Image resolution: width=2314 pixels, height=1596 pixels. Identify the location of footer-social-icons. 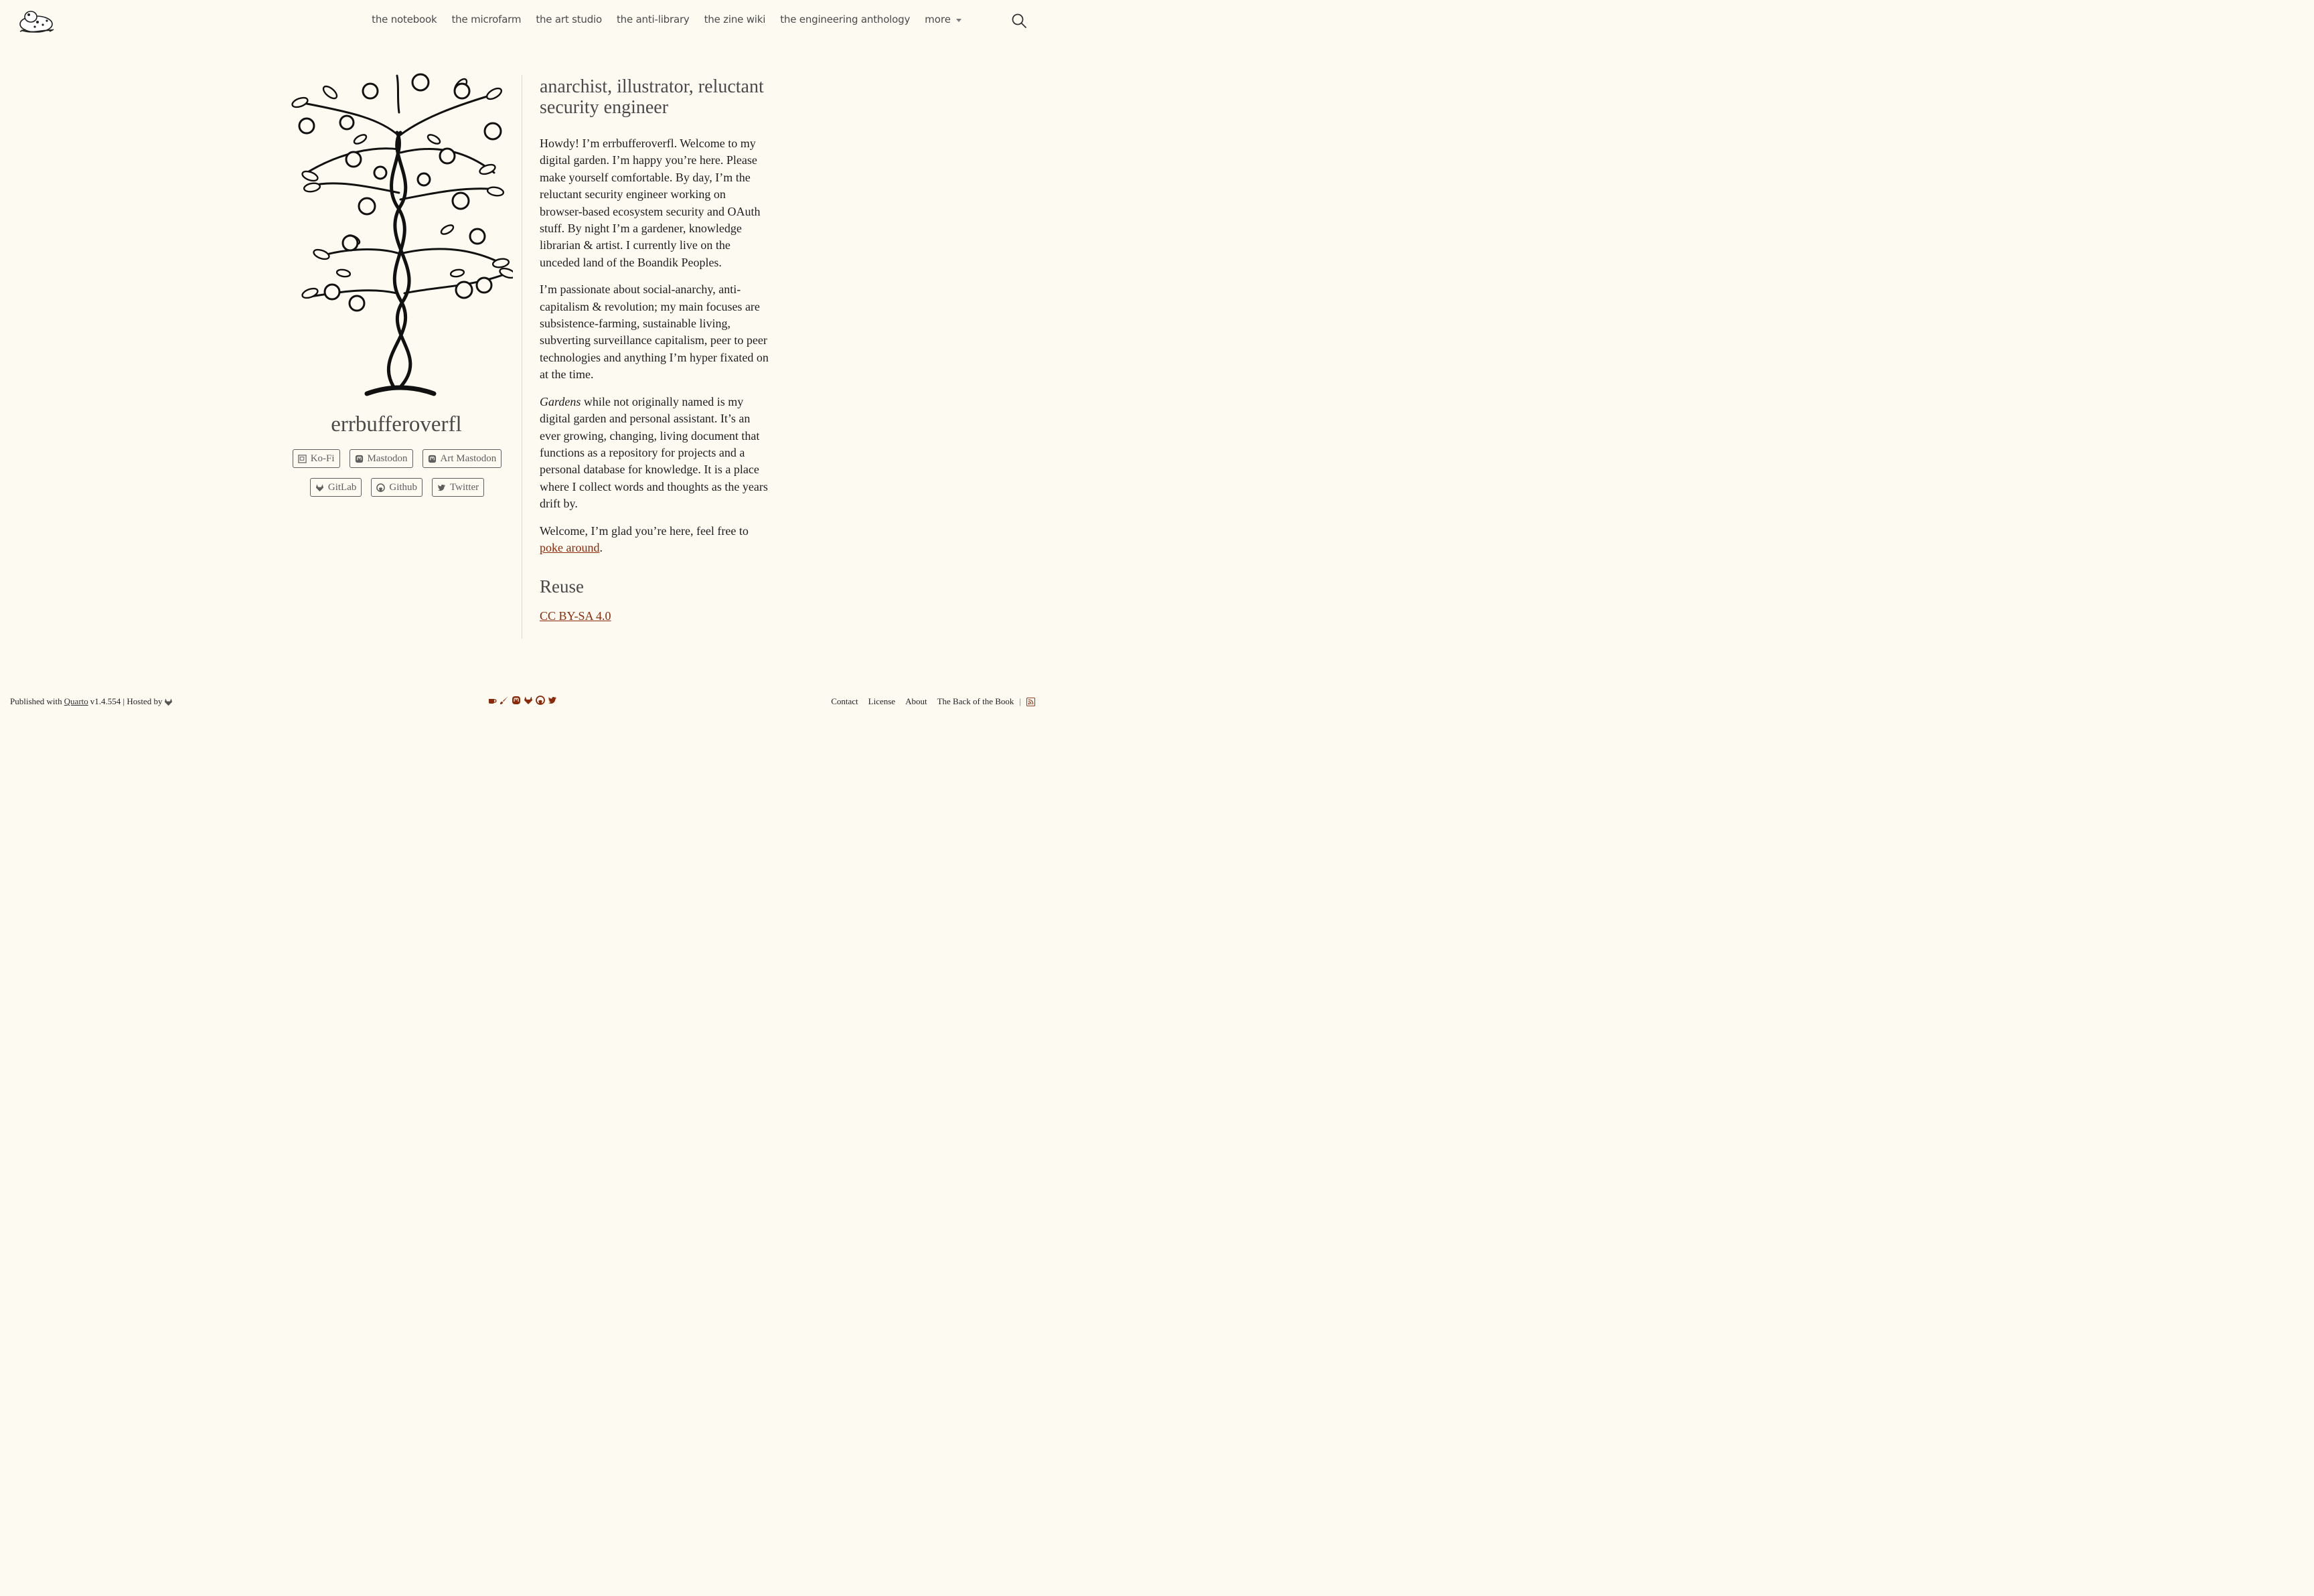
(522, 700).